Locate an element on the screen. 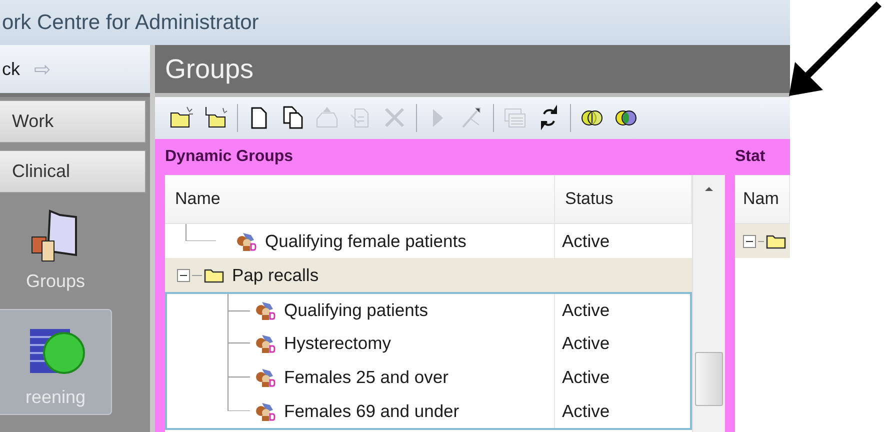 This screenshot has height=432, width=885. folder-row: Pap recalls is located at coordinates (428, 275).